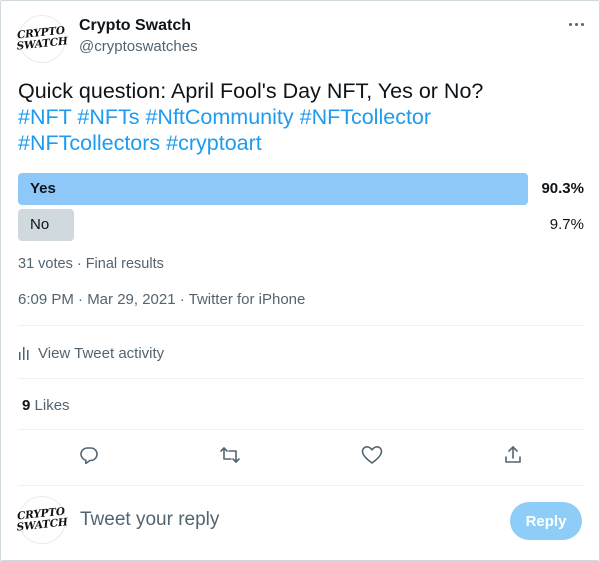 The height and width of the screenshot is (561, 600). What do you see at coordinates (135, 26) in the screenshot?
I see `author-name: Crypto Swatch` at bounding box center [135, 26].